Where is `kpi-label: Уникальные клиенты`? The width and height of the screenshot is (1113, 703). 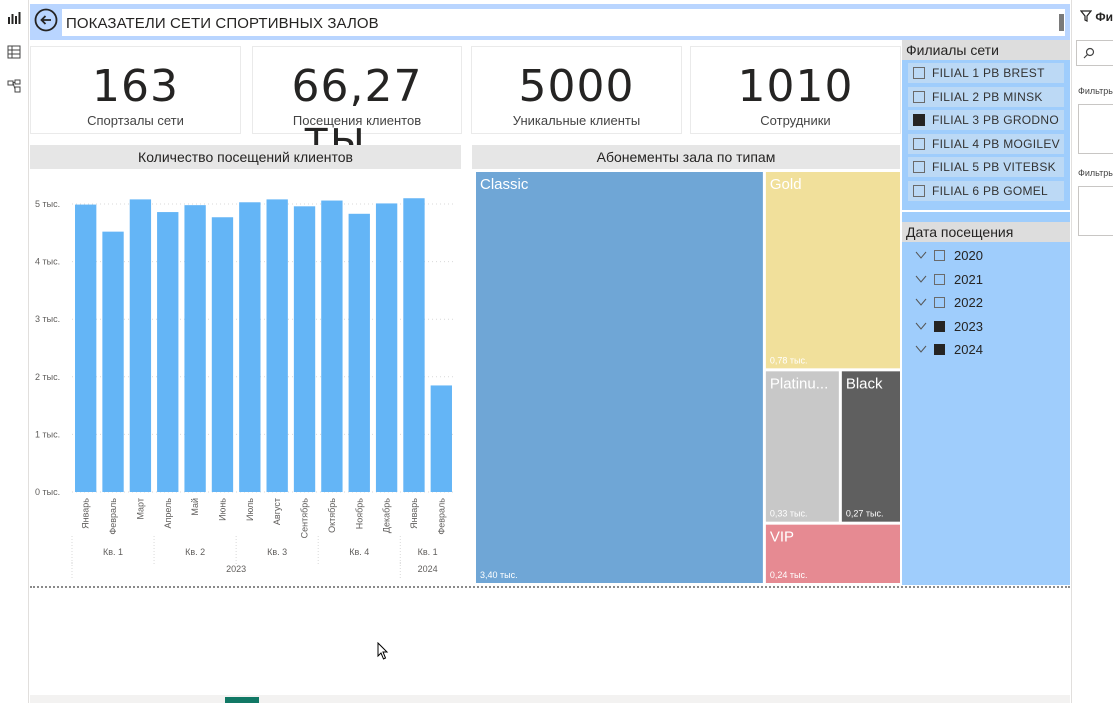 kpi-label: Уникальные клиенты is located at coordinates (576, 120).